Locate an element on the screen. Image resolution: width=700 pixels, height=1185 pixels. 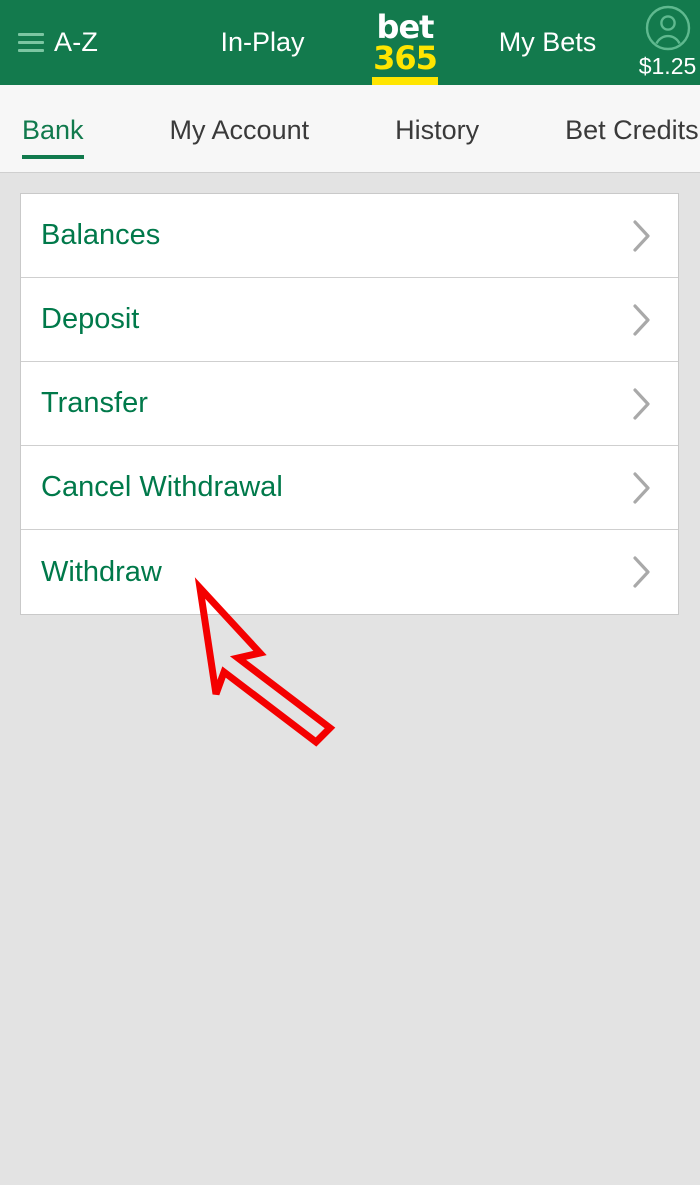
list-item-withdraw: Withdraw is located at coordinates (349, 572).